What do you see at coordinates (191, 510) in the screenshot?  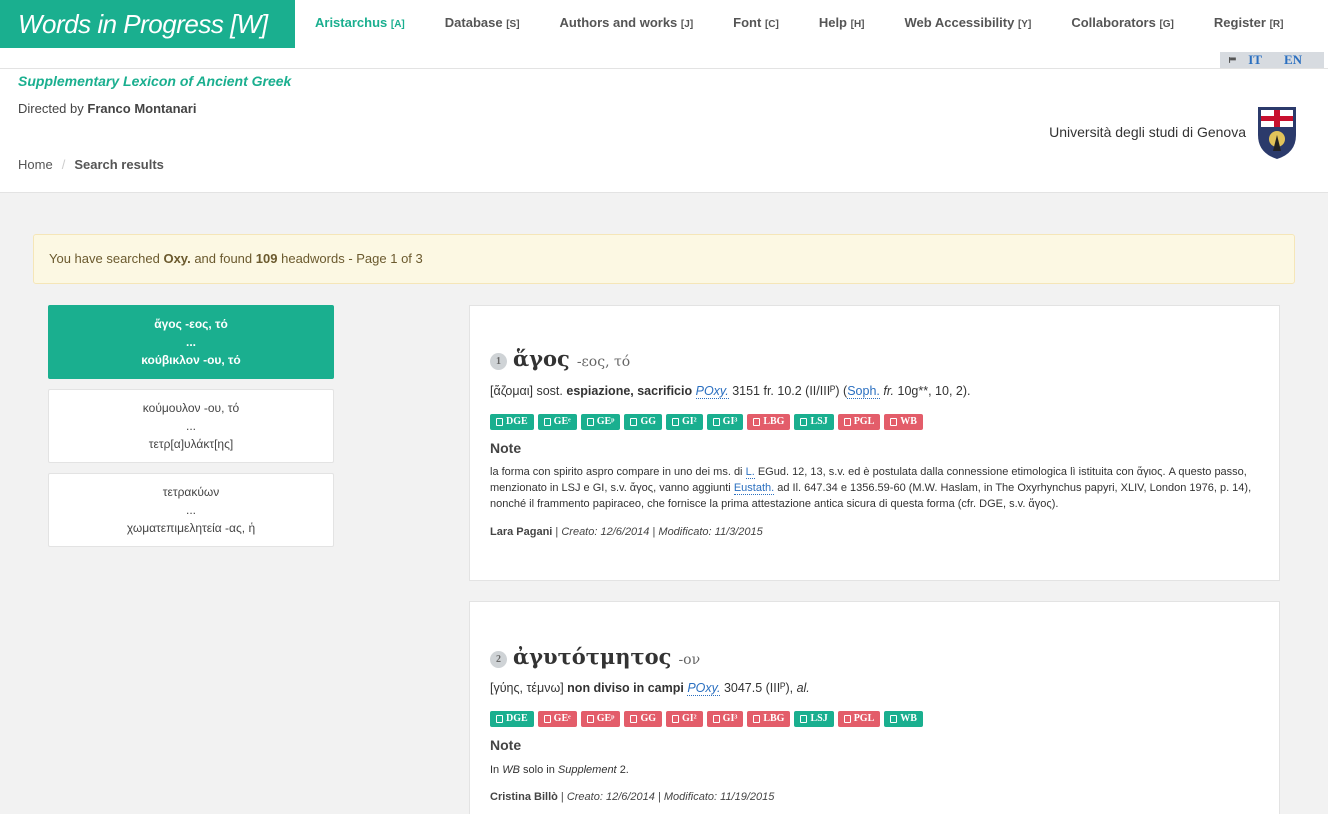 I see `page-range-3: τετρακύων... χωματεπιμελητεία -ας, ἡ` at bounding box center [191, 510].